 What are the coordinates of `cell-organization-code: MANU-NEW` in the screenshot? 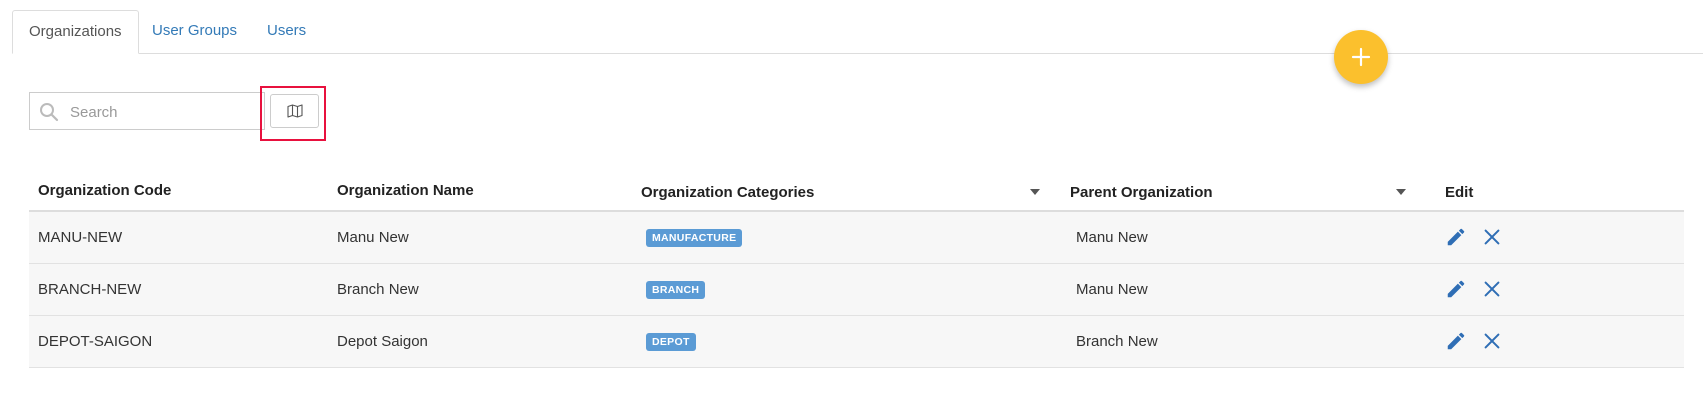 It's located at (80, 237).